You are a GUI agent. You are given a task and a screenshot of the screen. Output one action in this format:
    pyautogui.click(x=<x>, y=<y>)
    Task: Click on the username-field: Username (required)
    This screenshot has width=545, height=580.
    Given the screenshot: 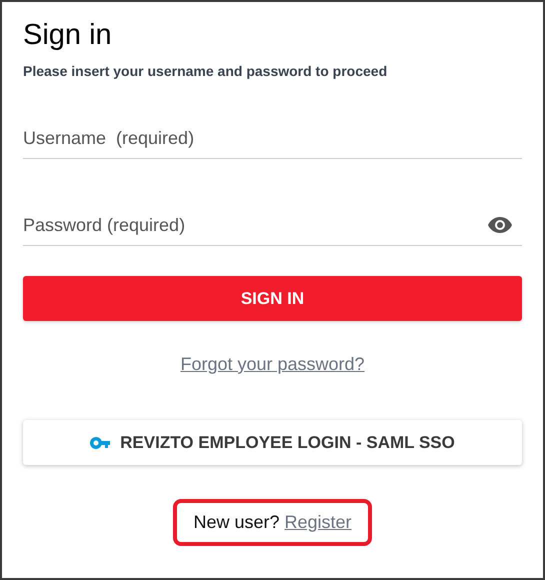 What is the action you would take?
    pyautogui.click(x=272, y=138)
    